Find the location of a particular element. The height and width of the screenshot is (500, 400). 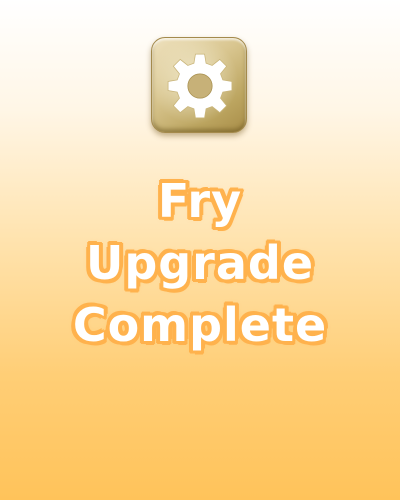

message-line-1: Fry is located at coordinates (200, 201).